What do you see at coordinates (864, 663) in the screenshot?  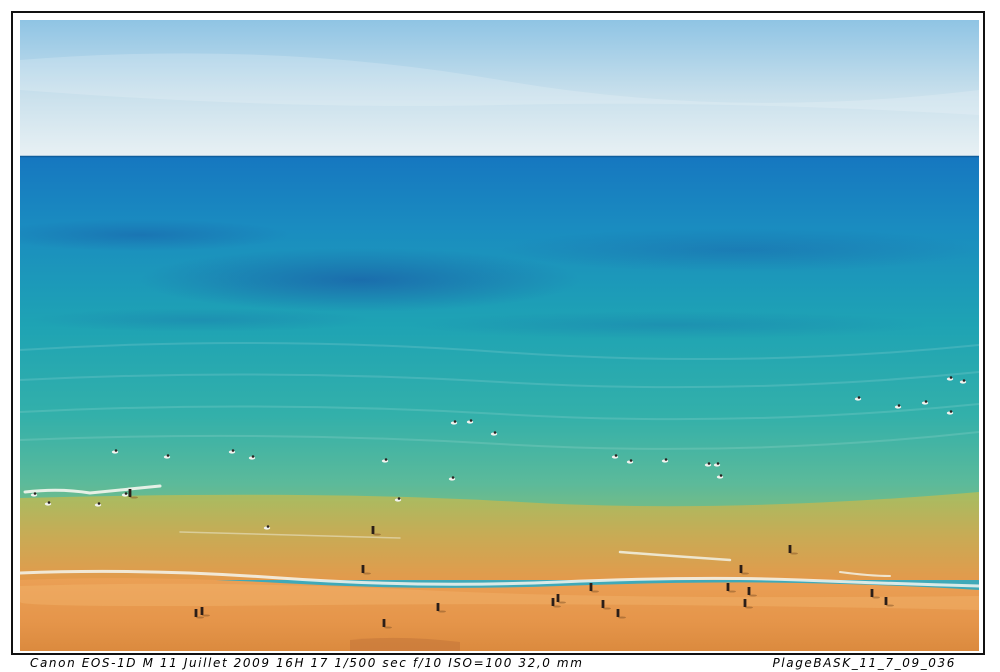 I see `filename-caption: PlageBASK_11_7_09_036` at bounding box center [864, 663].